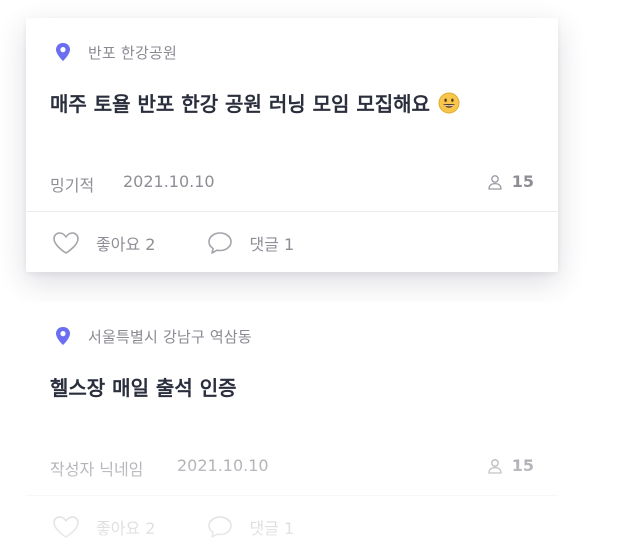  Describe the element at coordinates (97, 469) in the screenshot. I see `author-name: 작성자 닉네임` at that location.